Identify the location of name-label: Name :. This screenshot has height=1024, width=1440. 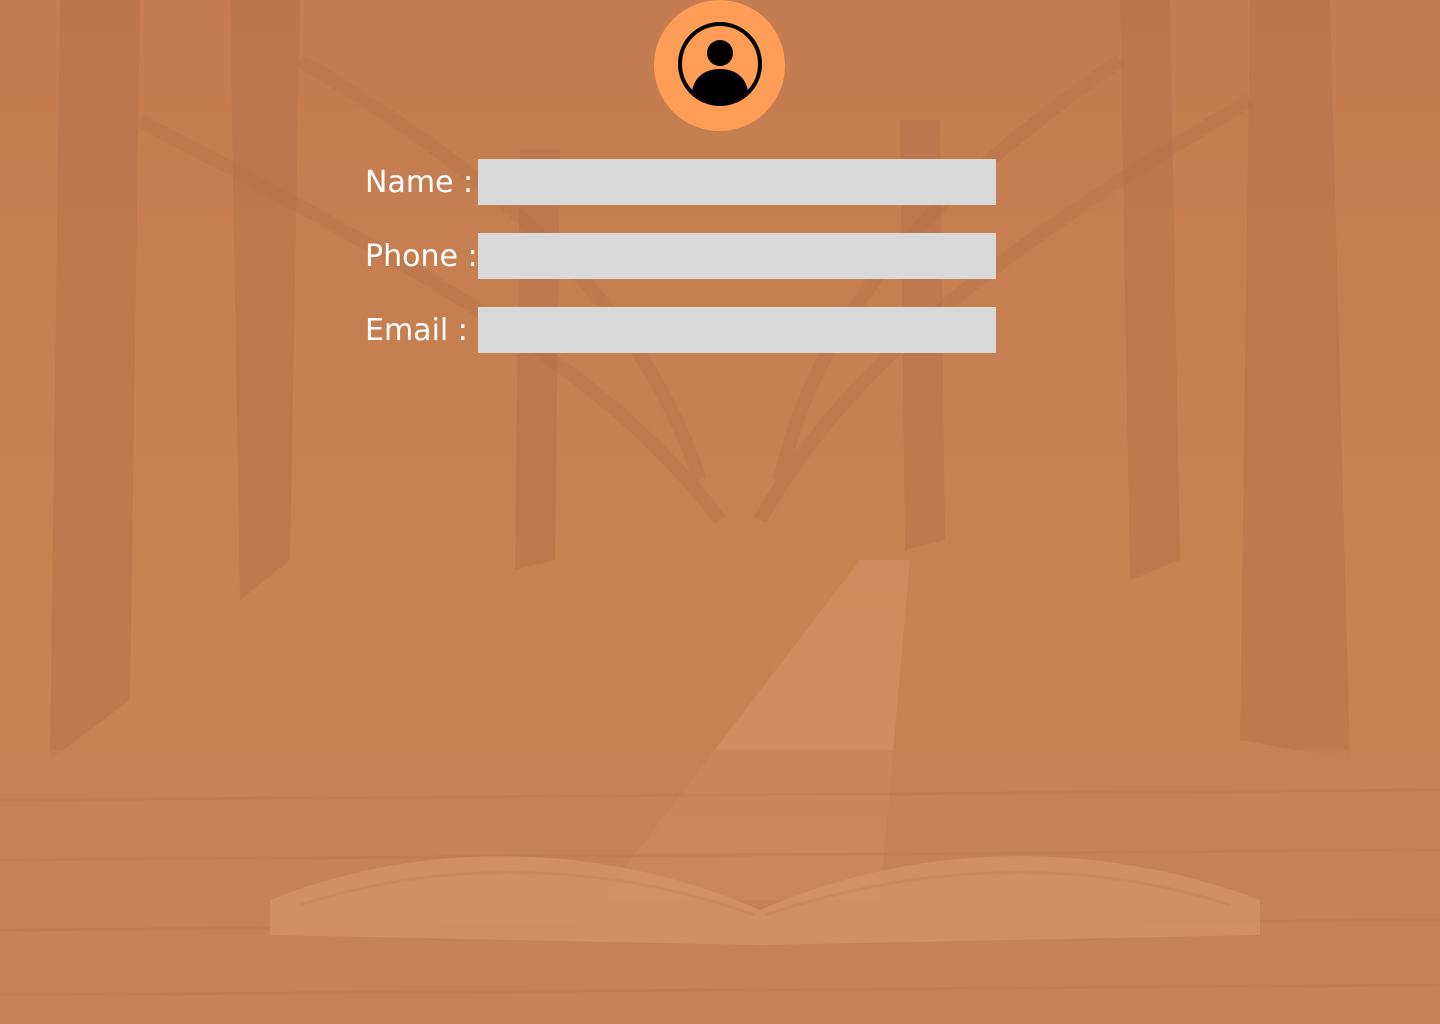
(419, 182).